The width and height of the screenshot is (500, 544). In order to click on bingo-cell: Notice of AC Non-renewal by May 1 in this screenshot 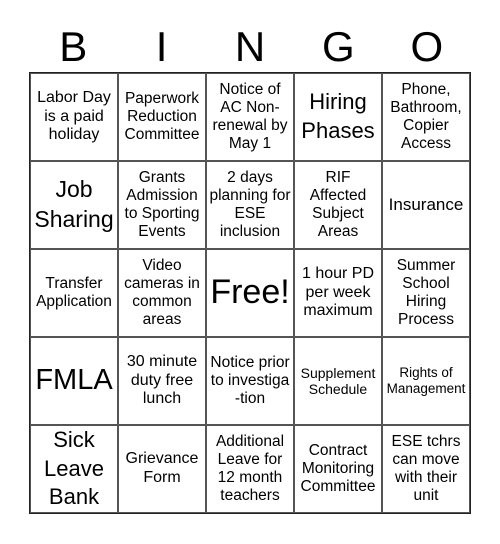, I will do `click(250, 117)`.